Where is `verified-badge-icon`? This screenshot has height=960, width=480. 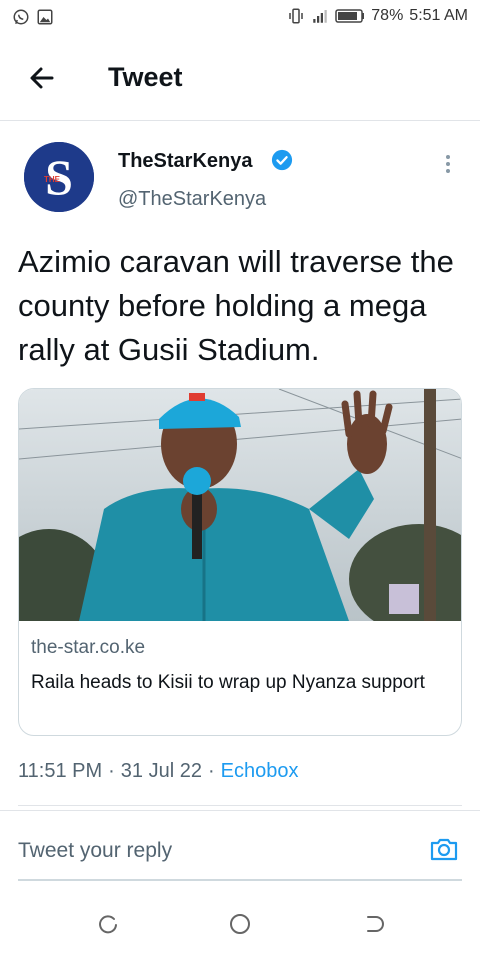
verified-badge-icon is located at coordinates (282, 160).